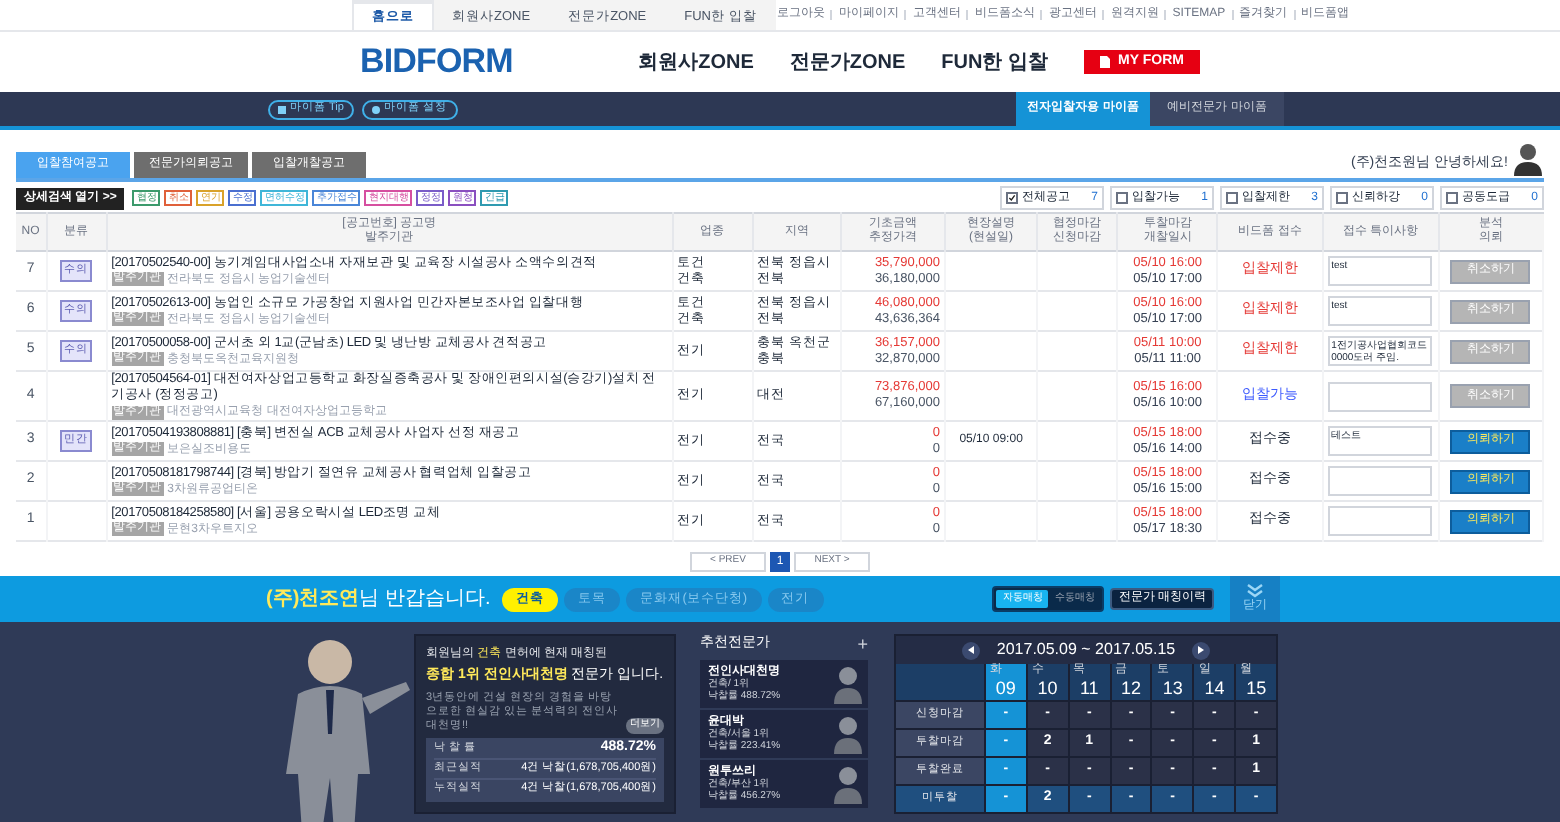  What do you see at coordinates (696, 62) in the screenshot?
I see `main-menu-item: 회원사ZONE` at bounding box center [696, 62].